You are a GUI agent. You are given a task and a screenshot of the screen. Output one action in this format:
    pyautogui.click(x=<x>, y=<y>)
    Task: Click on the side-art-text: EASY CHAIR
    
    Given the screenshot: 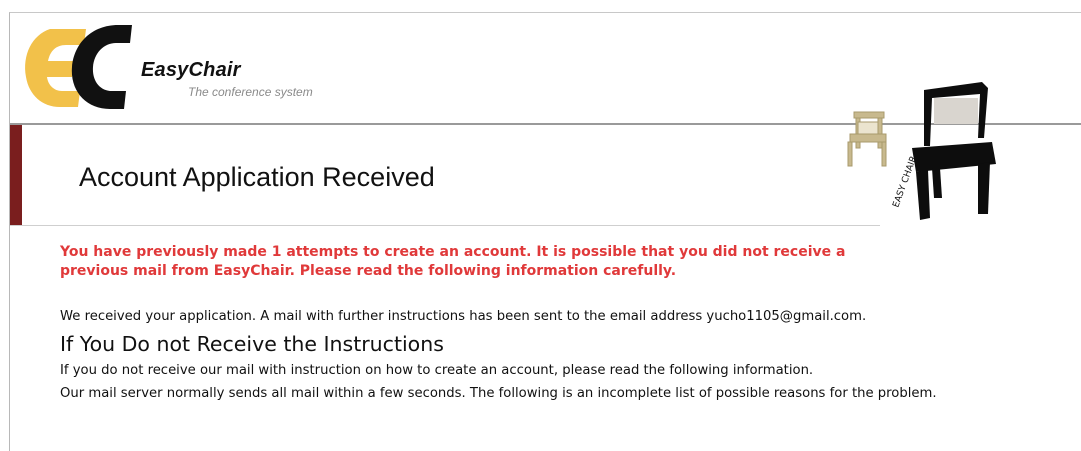 What is the action you would take?
    pyautogui.click(x=905, y=182)
    